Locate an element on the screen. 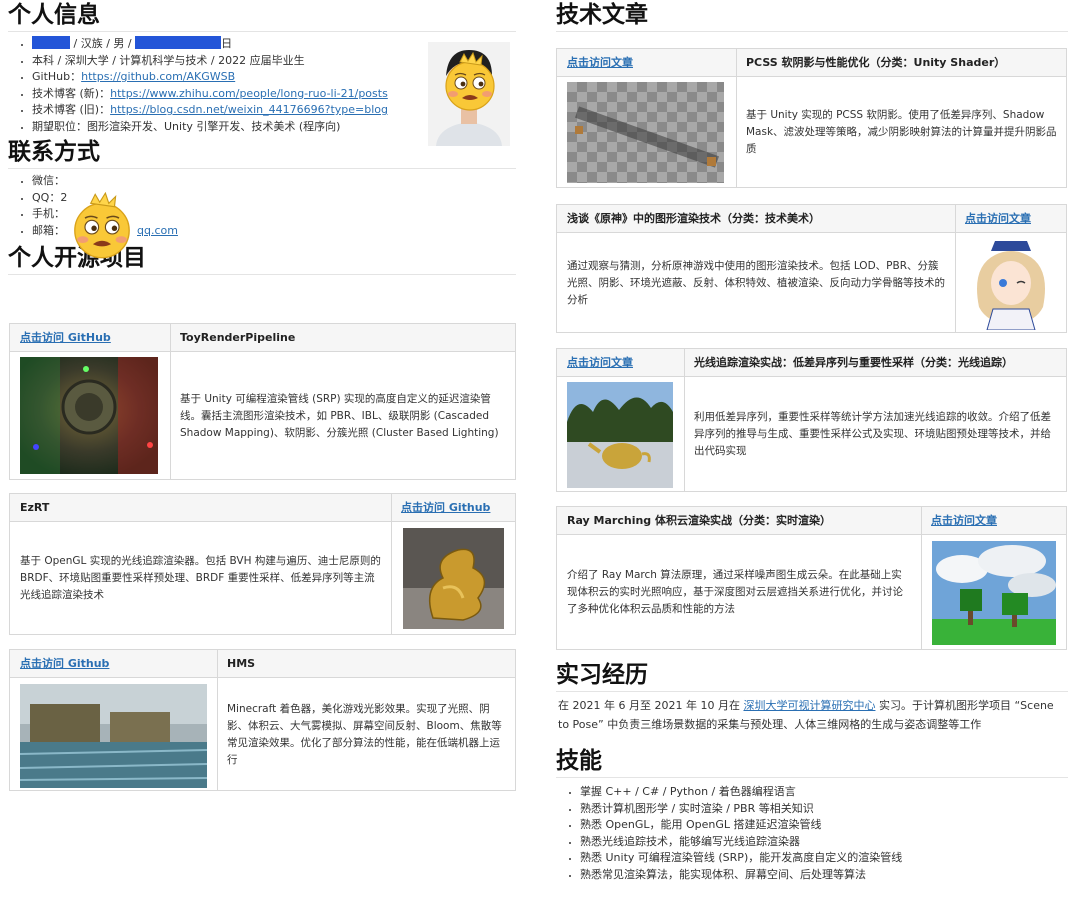 This screenshot has height=903, width=1071. skill-item: 熟悉光线追踪技术，能够编写光线追踪渲染器 is located at coordinates (824, 842).